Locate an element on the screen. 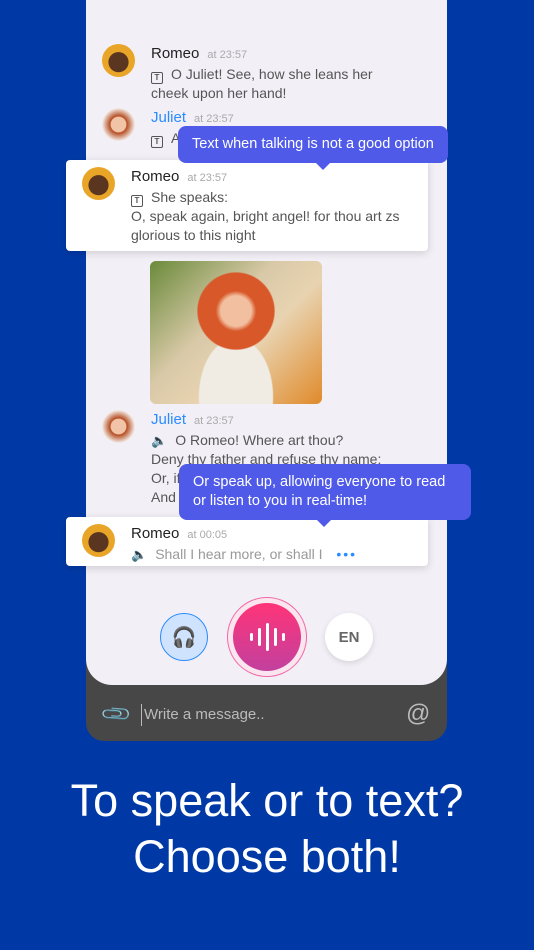 The height and width of the screenshot is (950, 534). timestamp: at 00:05 is located at coordinates (207, 535).